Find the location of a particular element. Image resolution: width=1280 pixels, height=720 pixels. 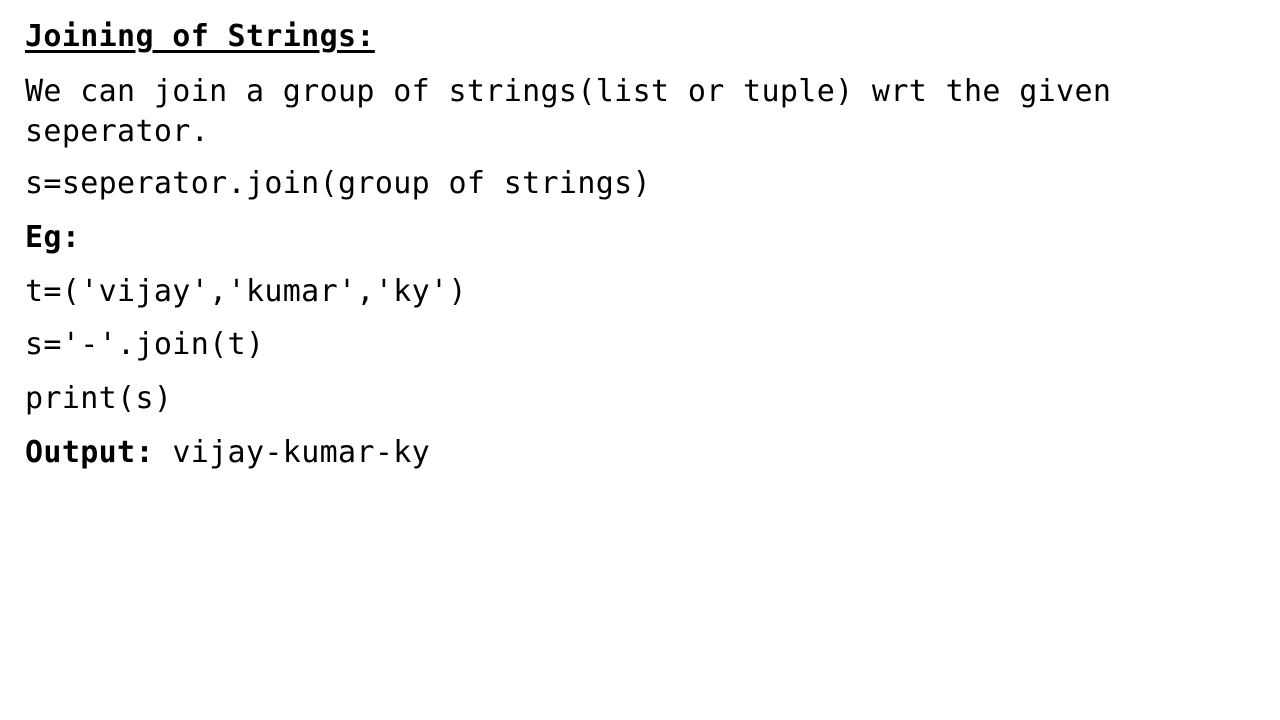

code-line-print: print(s) is located at coordinates (99, 398).